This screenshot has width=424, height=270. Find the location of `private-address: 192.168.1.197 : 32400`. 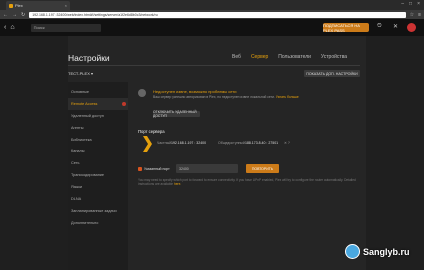

private-address: 192.168.1.197 : 32400 is located at coordinates (189, 143).